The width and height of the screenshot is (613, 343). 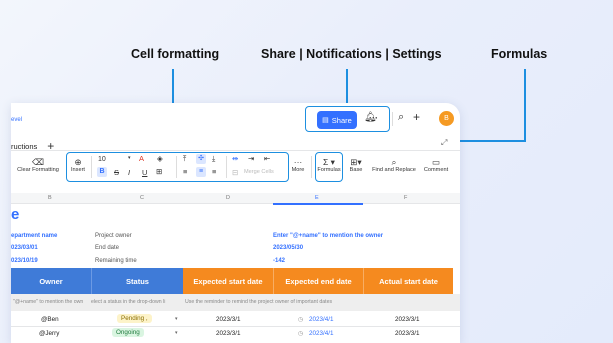 What do you see at coordinates (329, 170) in the screenshot?
I see `formulas-label: Formulas` at bounding box center [329, 170].